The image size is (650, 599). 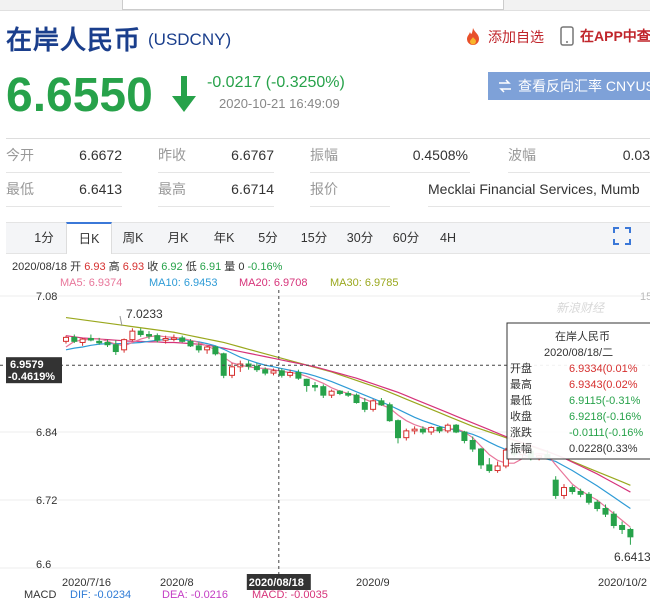 What do you see at coordinates (364, 283) in the screenshot?
I see `ma-legend-item: MA30: 6.9785` at bounding box center [364, 283].